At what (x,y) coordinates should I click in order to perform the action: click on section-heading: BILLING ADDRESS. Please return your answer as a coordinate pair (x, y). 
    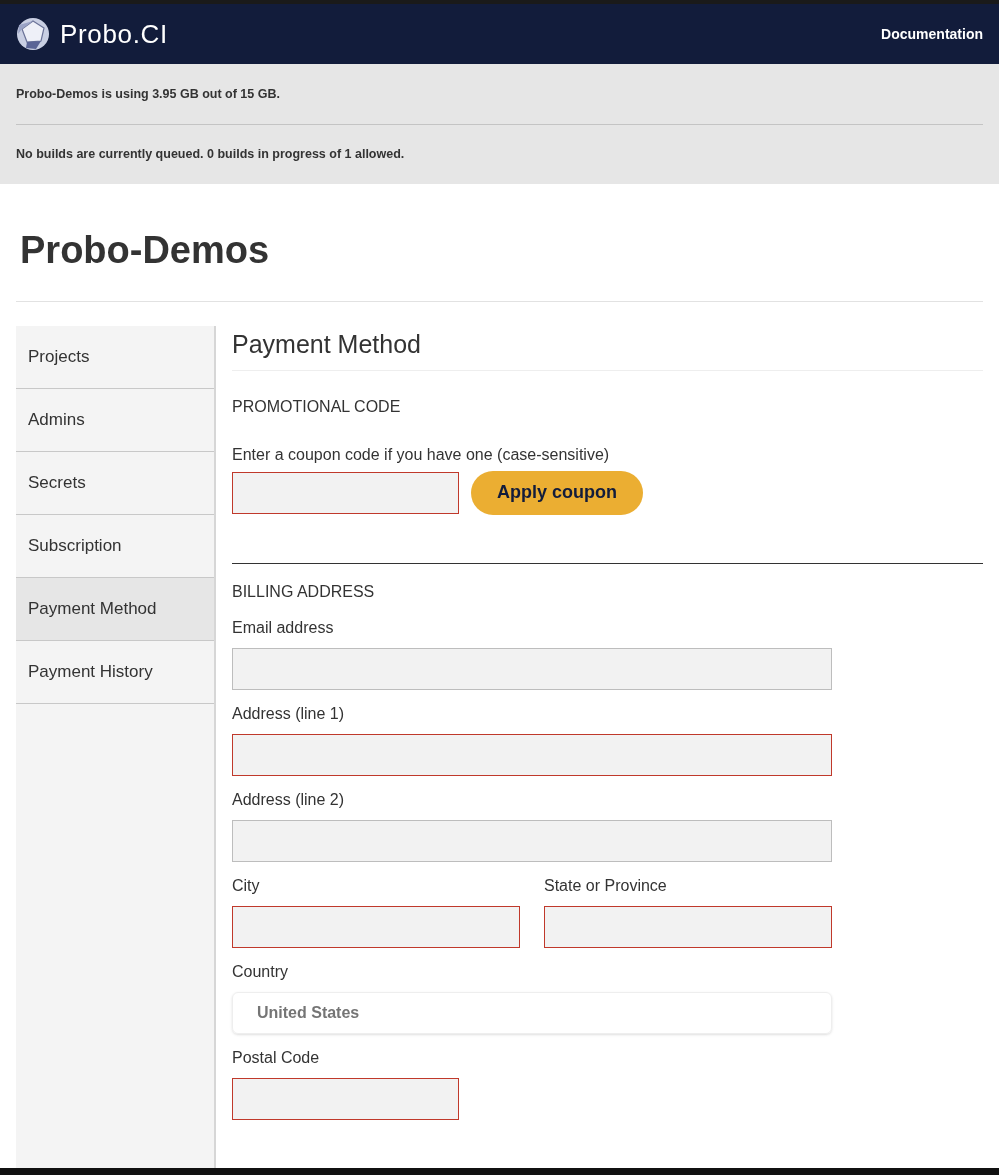
    Looking at the image, I should click on (304, 591).